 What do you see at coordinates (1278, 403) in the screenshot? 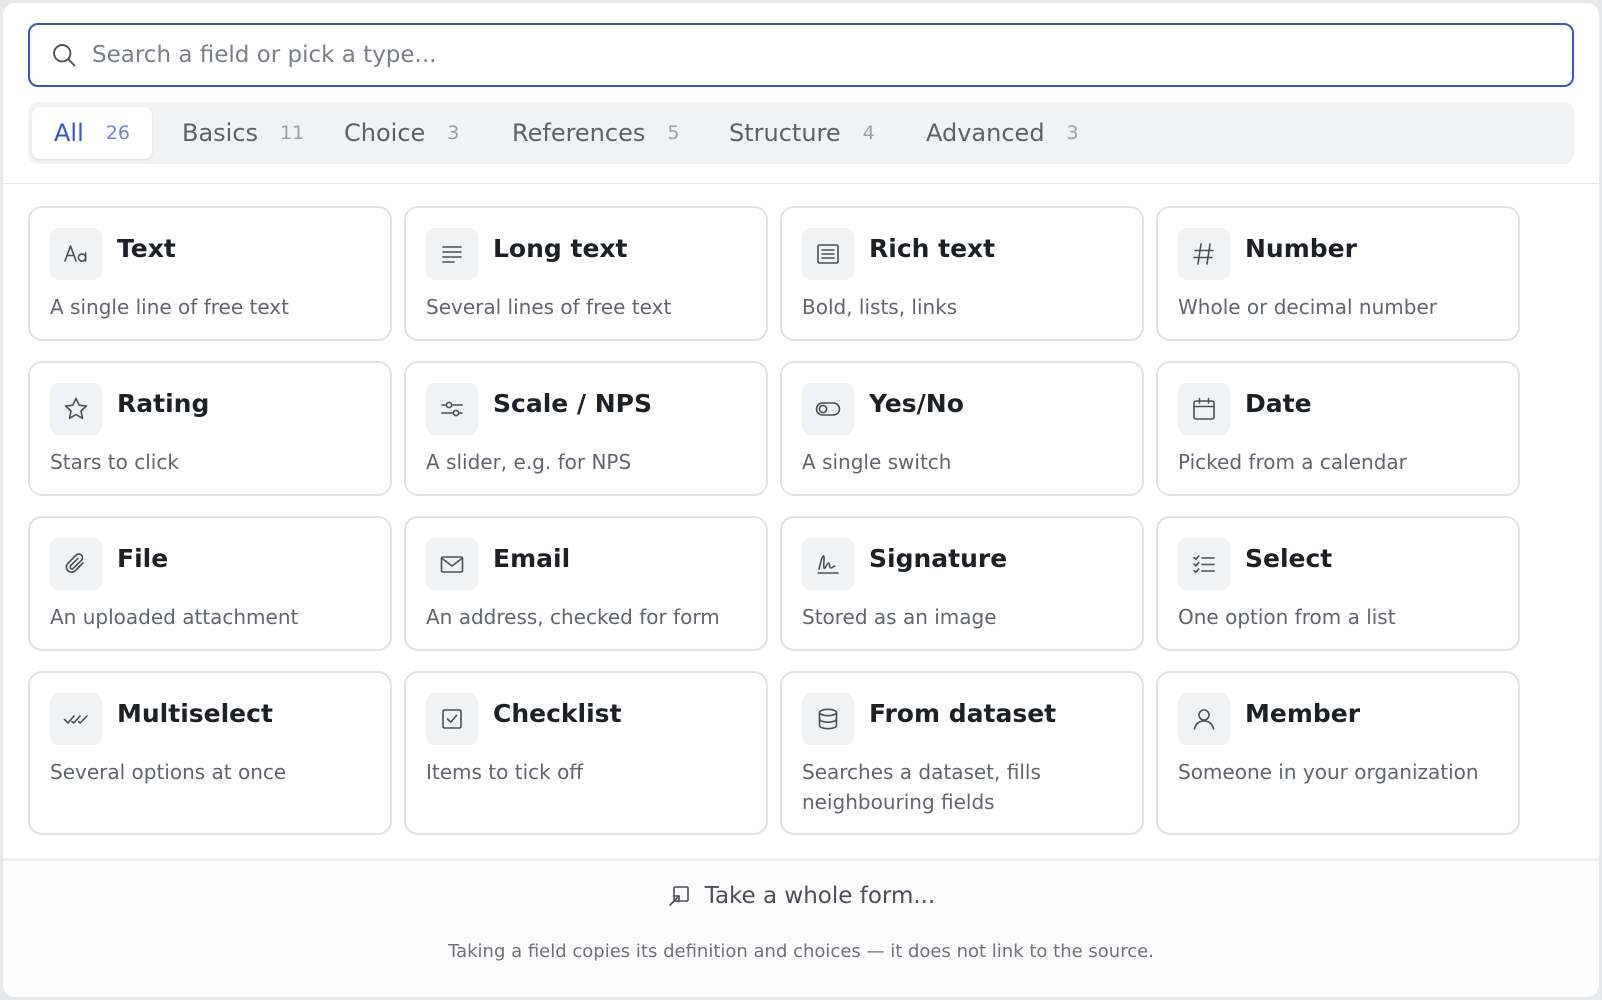
I see `card-title: Date` at bounding box center [1278, 403].